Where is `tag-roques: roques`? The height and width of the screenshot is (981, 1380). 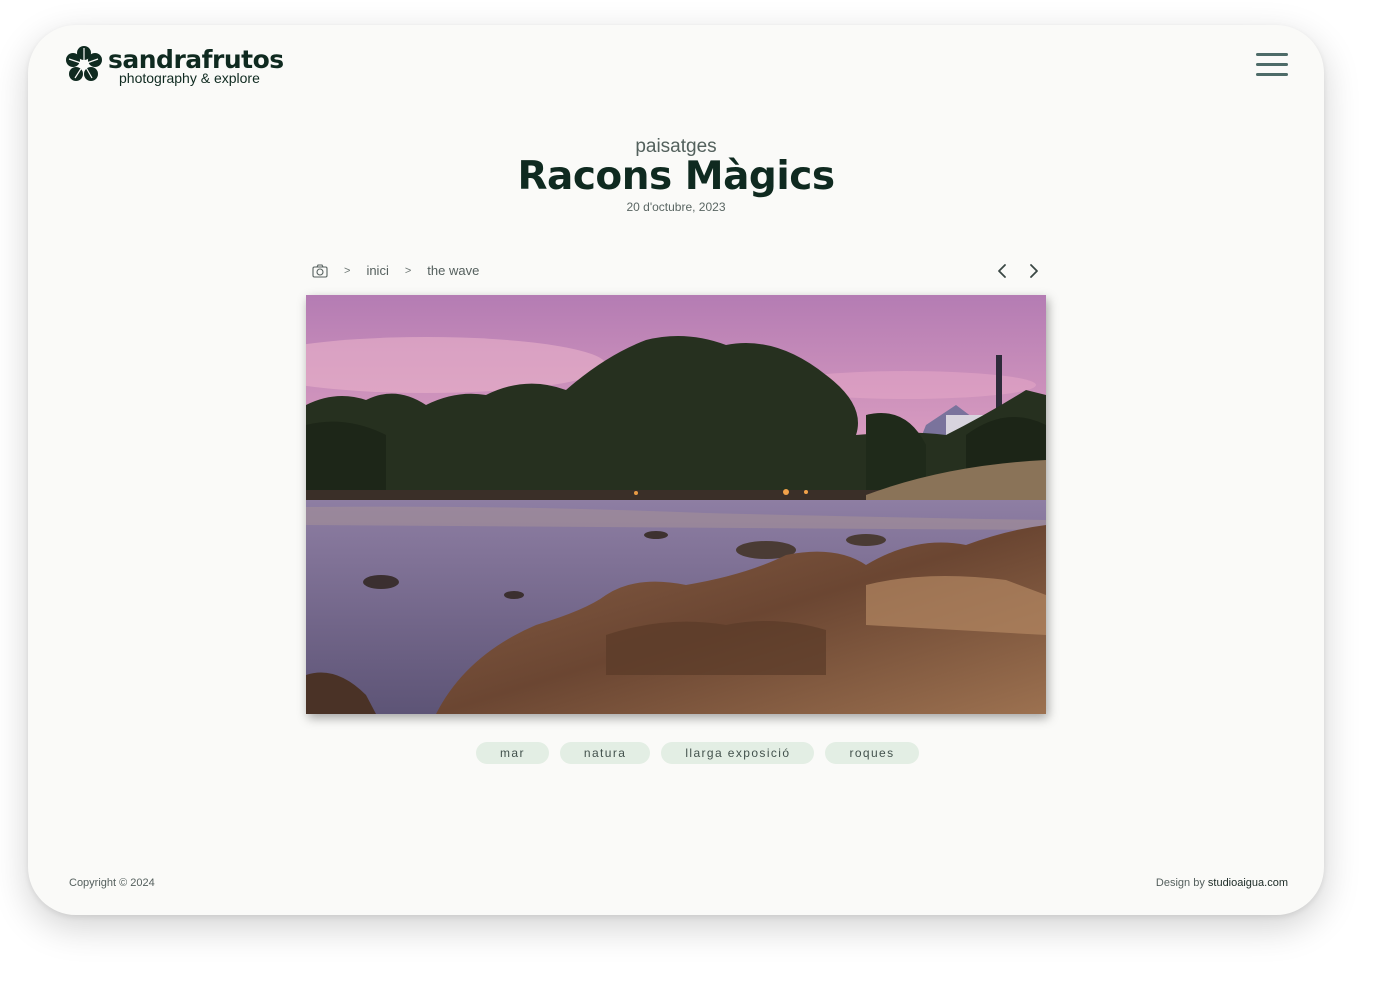 tag-roques: roques is located at coordinates (872, 753).